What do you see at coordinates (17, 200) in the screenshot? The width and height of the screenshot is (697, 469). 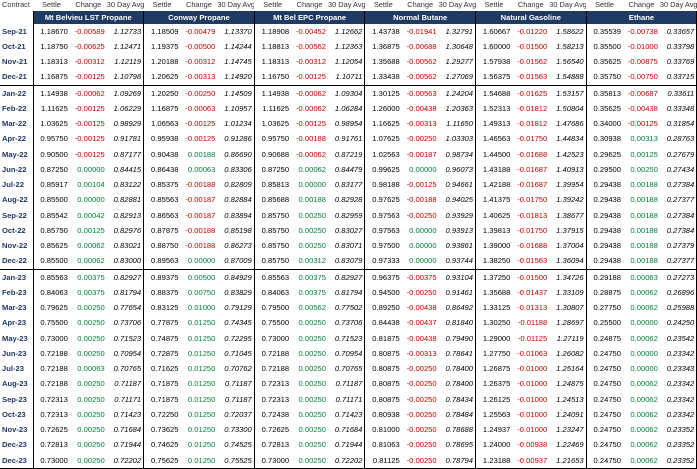 I see `contract-month: Aug-22` at bounding box center [17, 200].